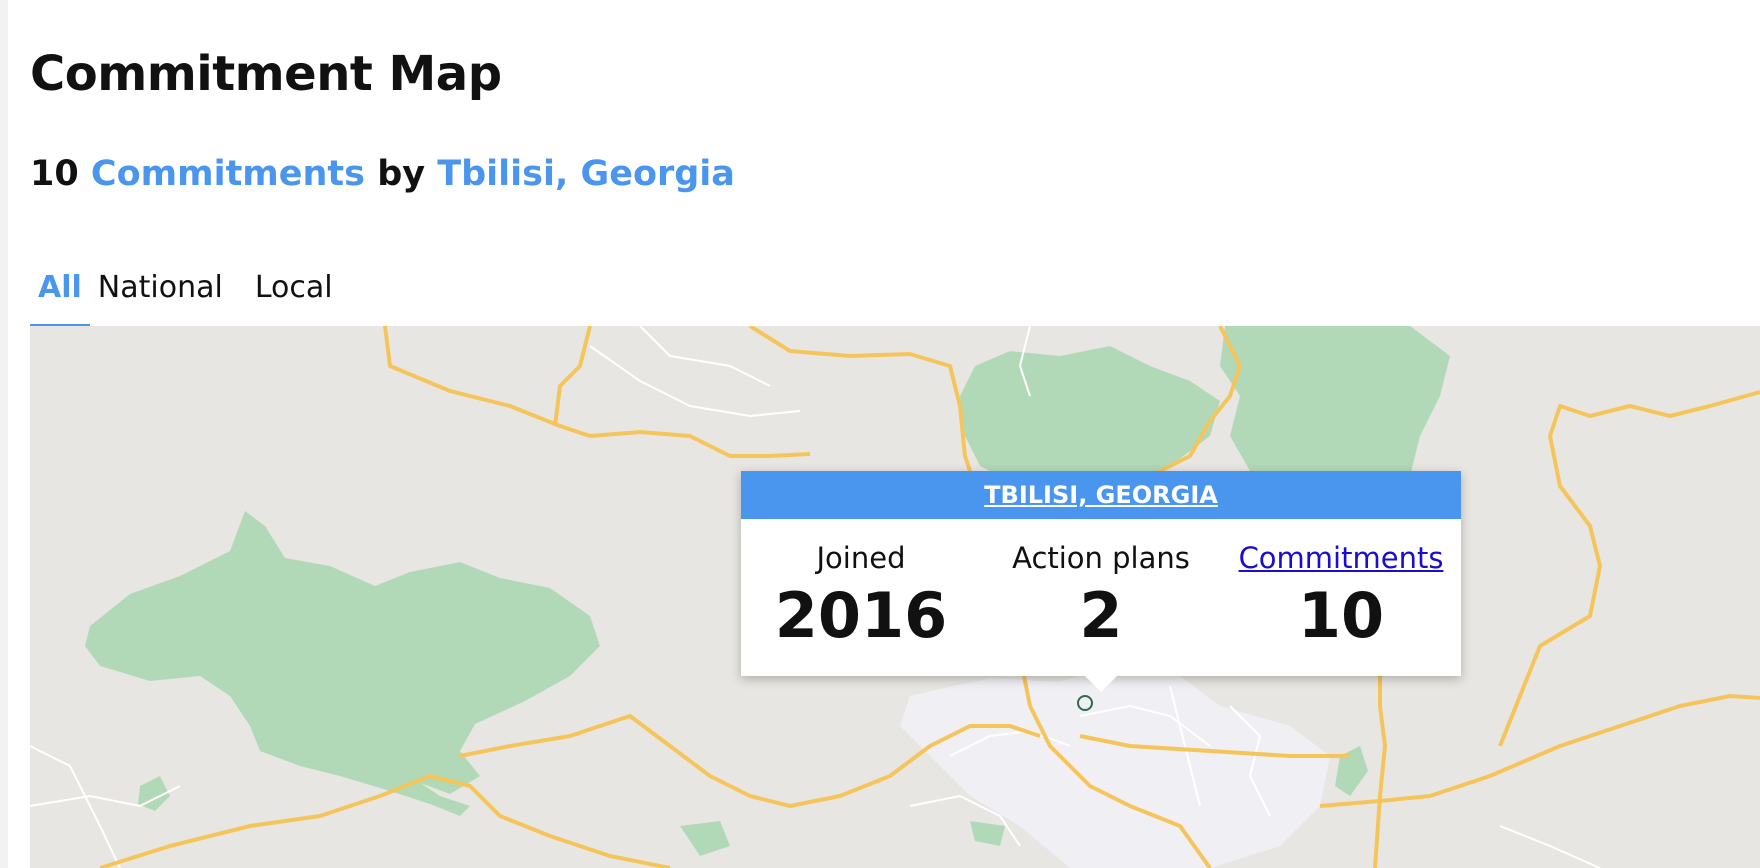 The image size is (1760, 868). What do you see at coordinates (1101, 615) in the screenshot?
I see `stat-value-action-plans: 2` at bounding box center [1101, 615].